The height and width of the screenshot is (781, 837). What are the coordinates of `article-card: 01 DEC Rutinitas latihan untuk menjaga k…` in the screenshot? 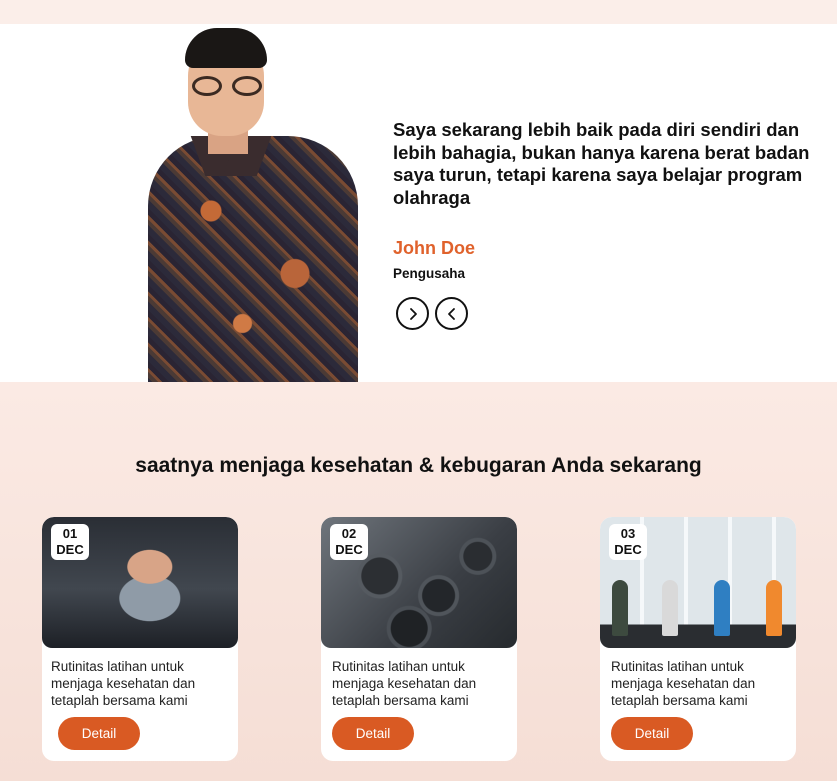 It's located at (140, 639).